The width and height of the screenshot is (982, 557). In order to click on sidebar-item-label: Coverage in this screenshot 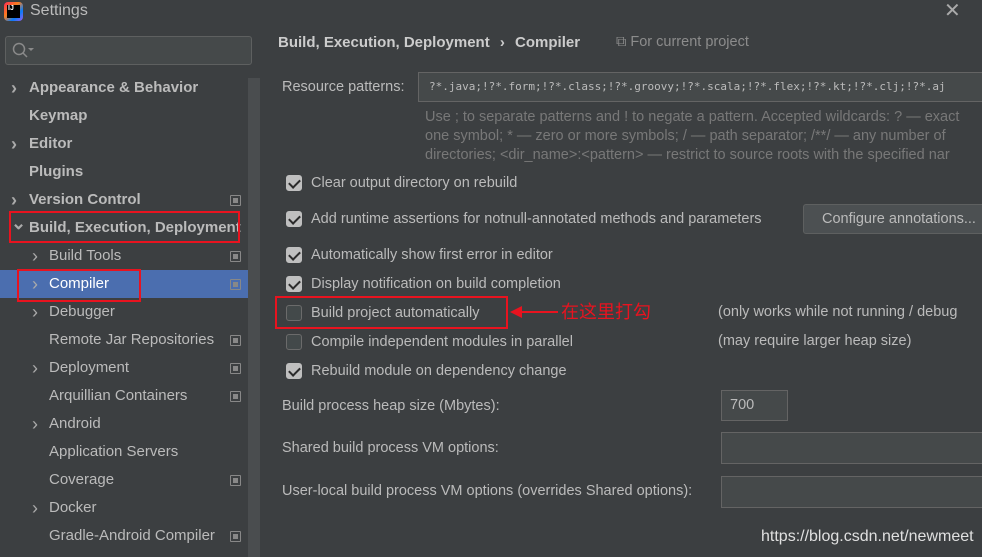, I will do `click(82, 479)`.